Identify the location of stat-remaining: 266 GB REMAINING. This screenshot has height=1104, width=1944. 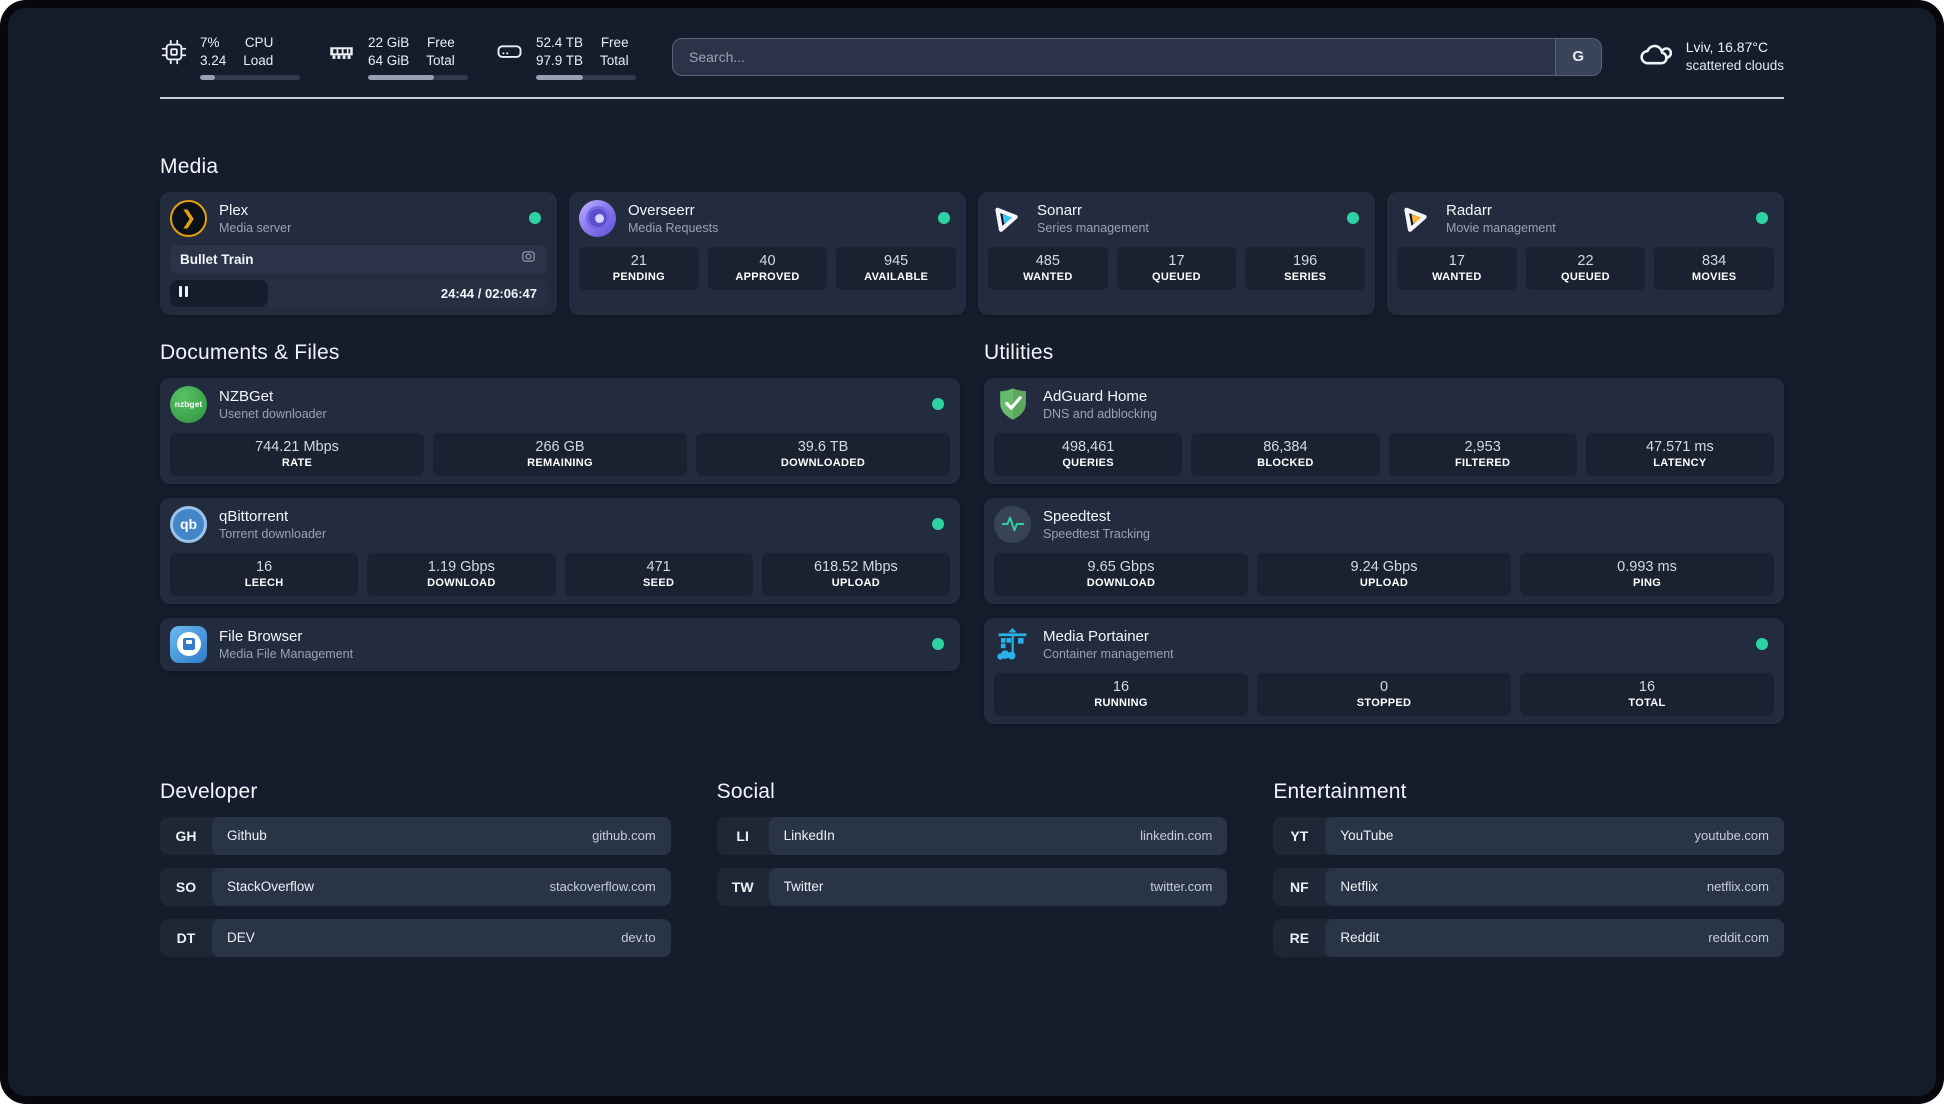
(560, 454).